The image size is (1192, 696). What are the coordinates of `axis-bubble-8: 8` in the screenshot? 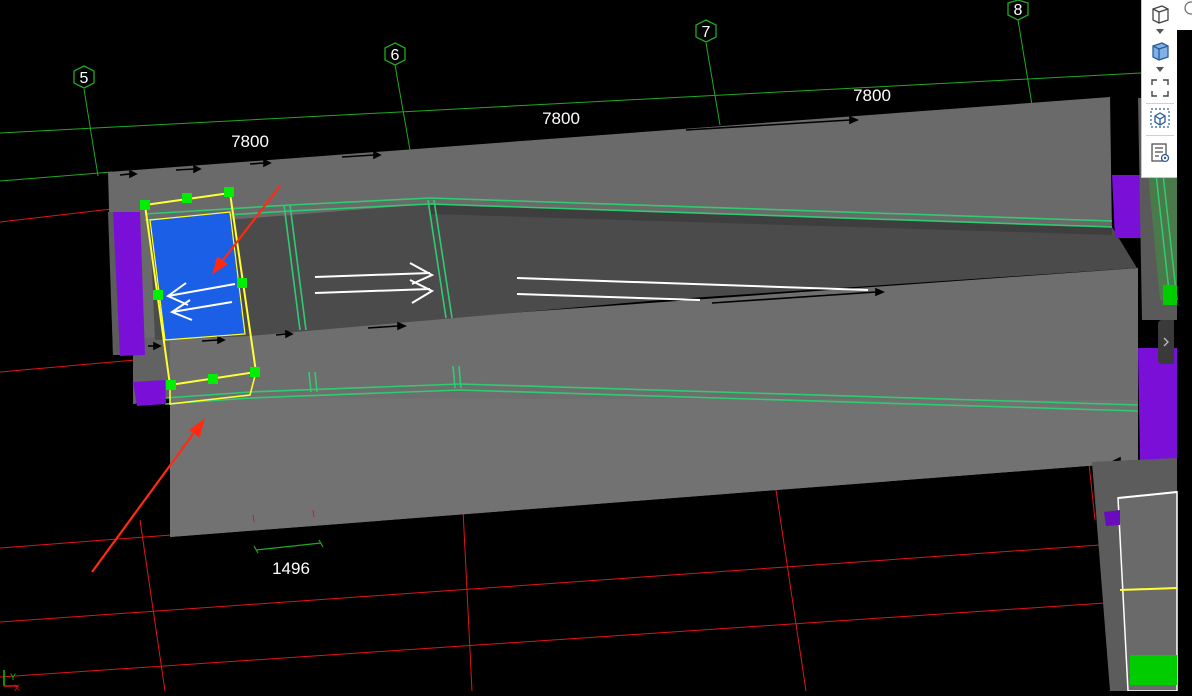 It's located at (1018, 10).